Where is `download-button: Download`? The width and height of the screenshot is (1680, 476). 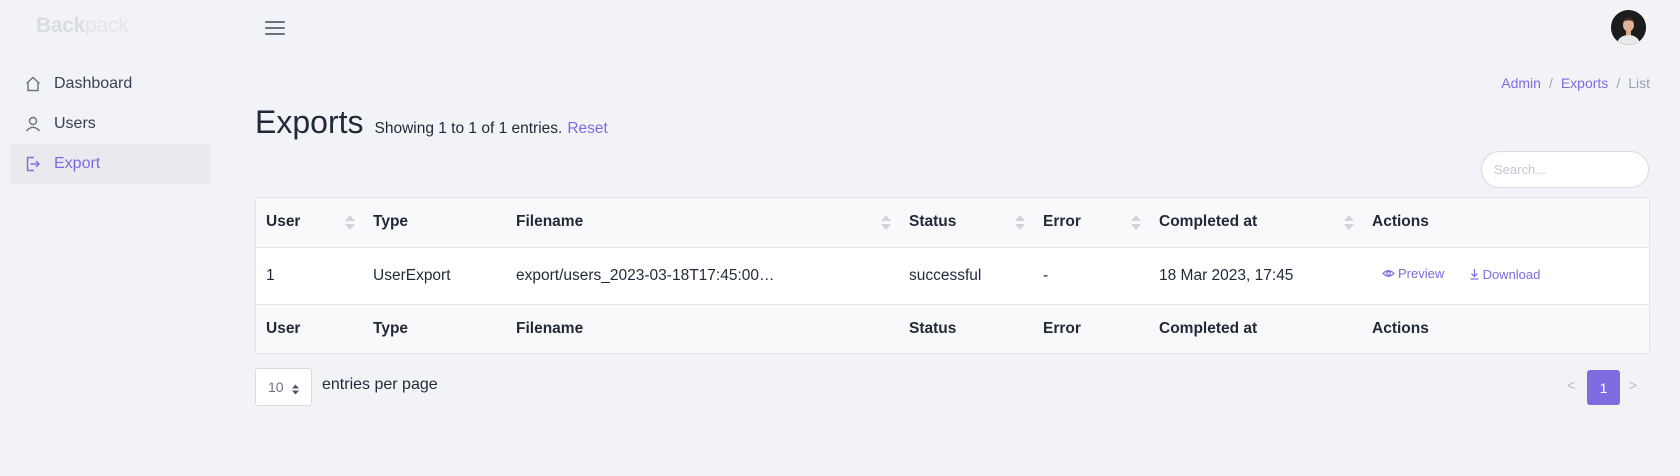 download-button: Download is located at coordinates (1504, 274).